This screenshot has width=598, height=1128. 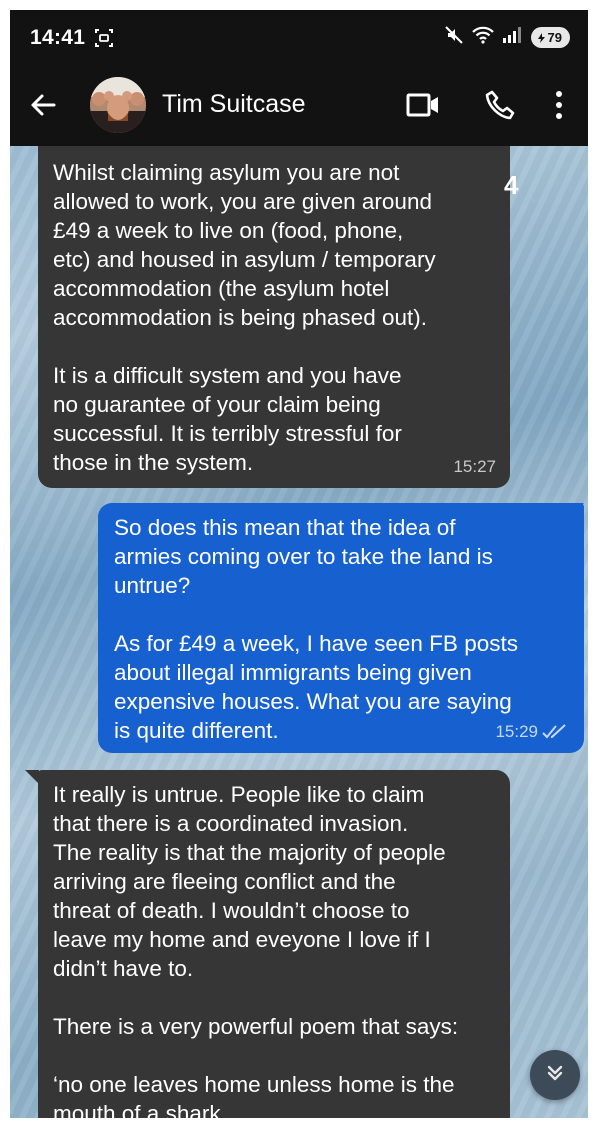 I want to click on screen-record-icon, so click(x=104, y=40).